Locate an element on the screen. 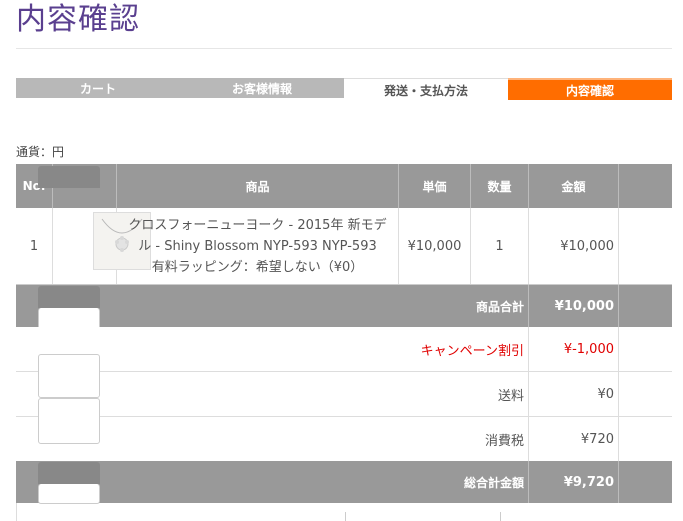 This screenshot has width=683, height=521. title-divider is located at coordinates (344, 48).